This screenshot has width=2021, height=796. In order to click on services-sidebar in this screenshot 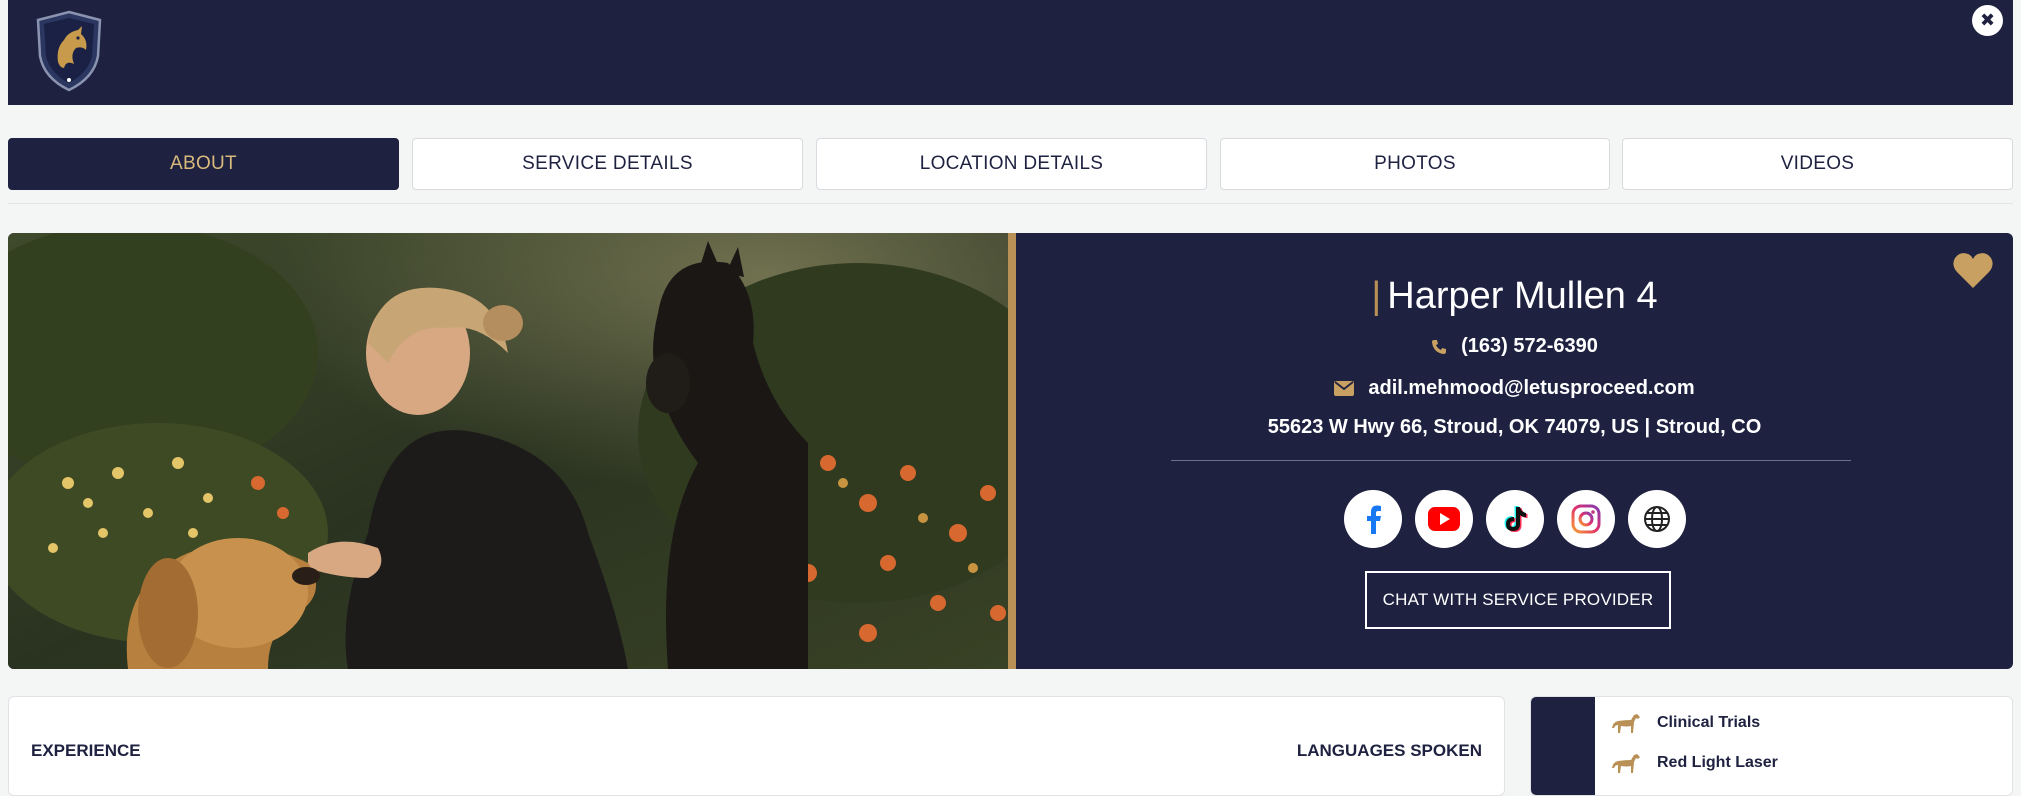, I will do `click(1563, 746)`.